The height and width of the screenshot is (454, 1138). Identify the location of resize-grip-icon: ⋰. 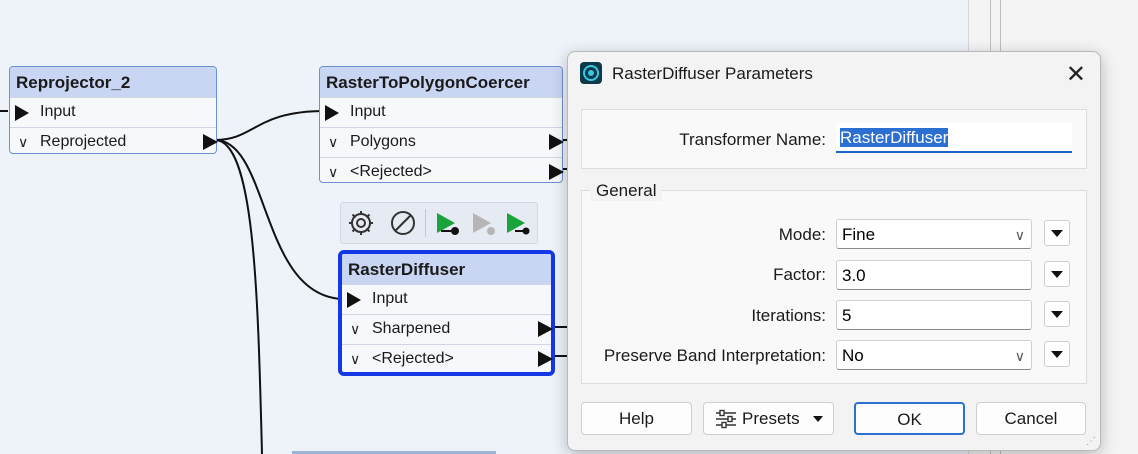
(1091, 441).